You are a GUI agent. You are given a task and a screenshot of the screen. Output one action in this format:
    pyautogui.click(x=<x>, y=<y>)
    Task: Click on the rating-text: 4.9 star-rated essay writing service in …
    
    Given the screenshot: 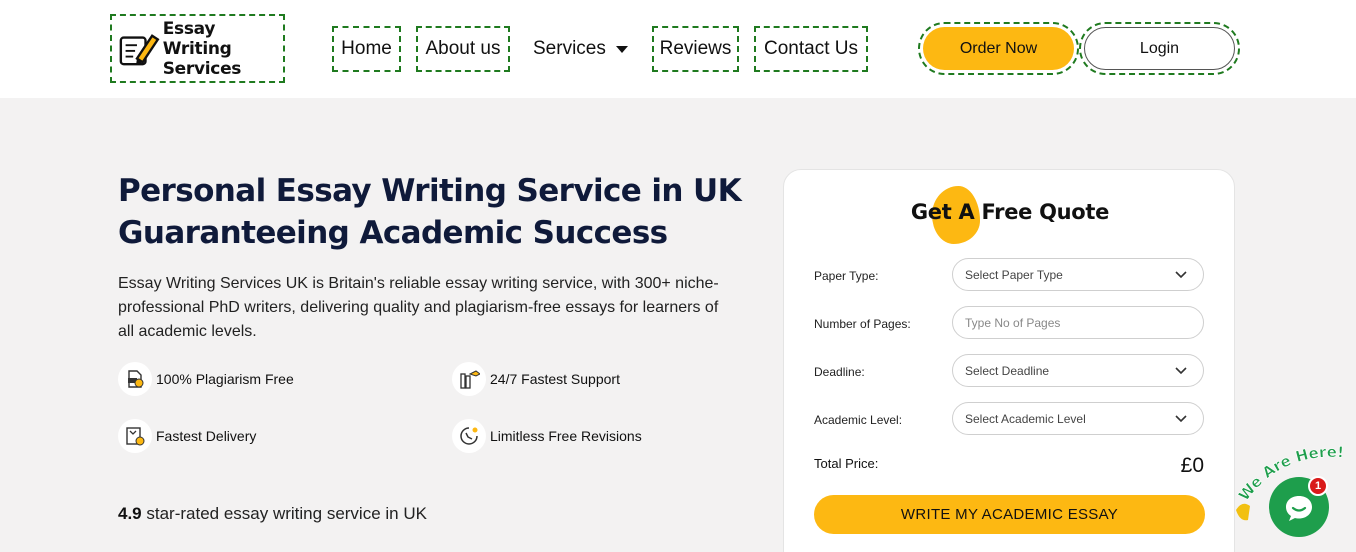 What is the action you would take?
    pyautogui.click(x=272, y=514)
    